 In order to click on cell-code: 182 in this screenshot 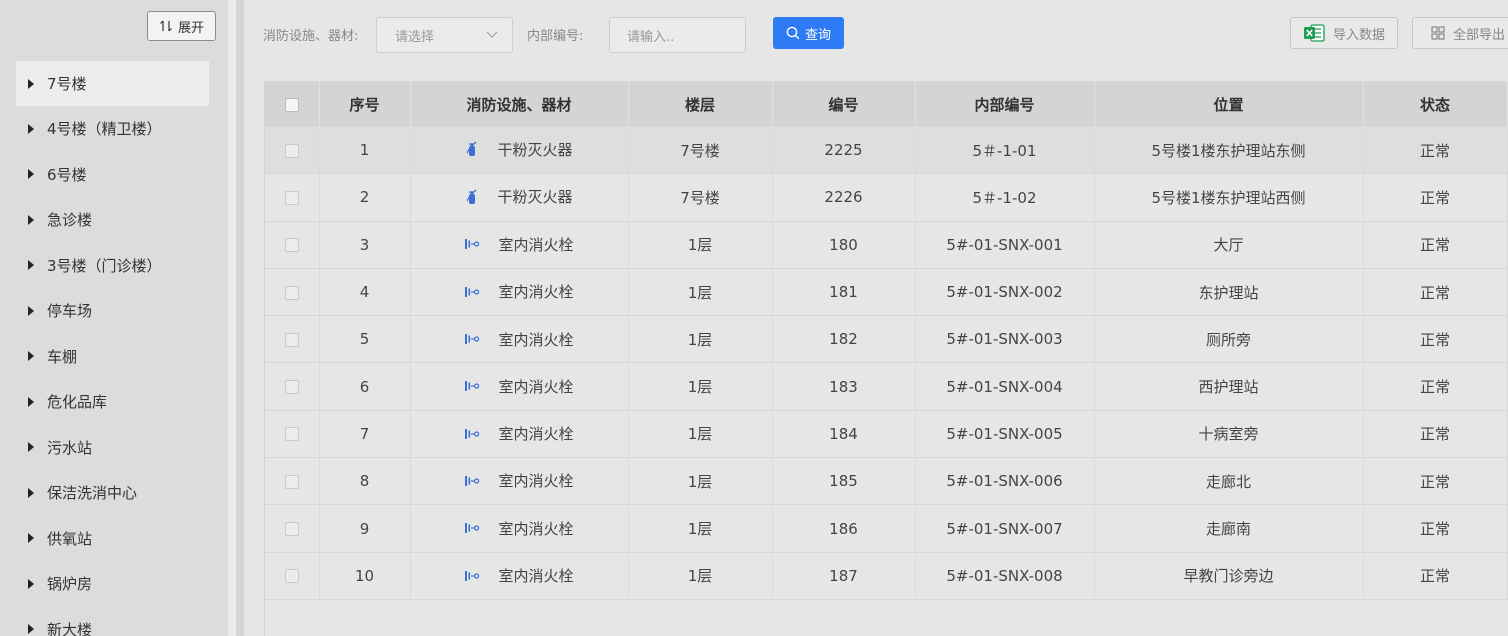, I will do `click(844, 339)`.